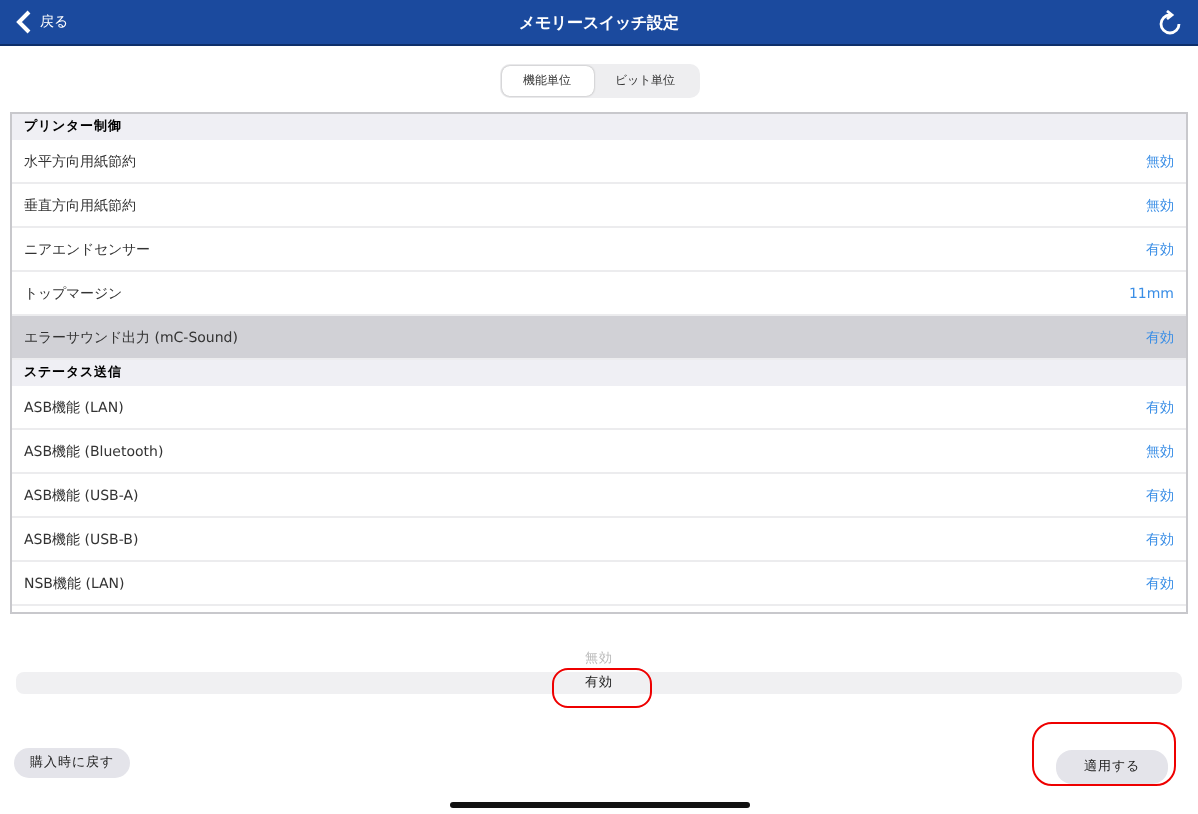  Describe the element at coordinates (1170, 22) in the screenshot. I see `refresh-icon` at that location.